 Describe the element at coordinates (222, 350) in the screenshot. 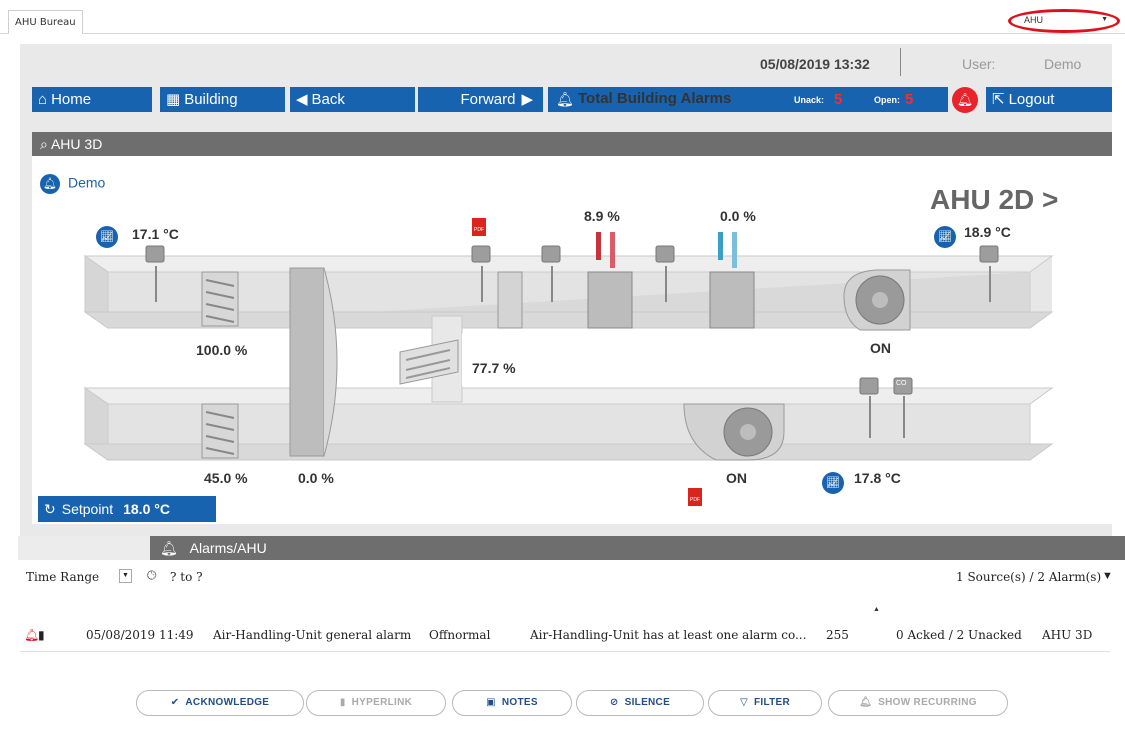

I see `outside-damper-value: 100.0 %` at that location.